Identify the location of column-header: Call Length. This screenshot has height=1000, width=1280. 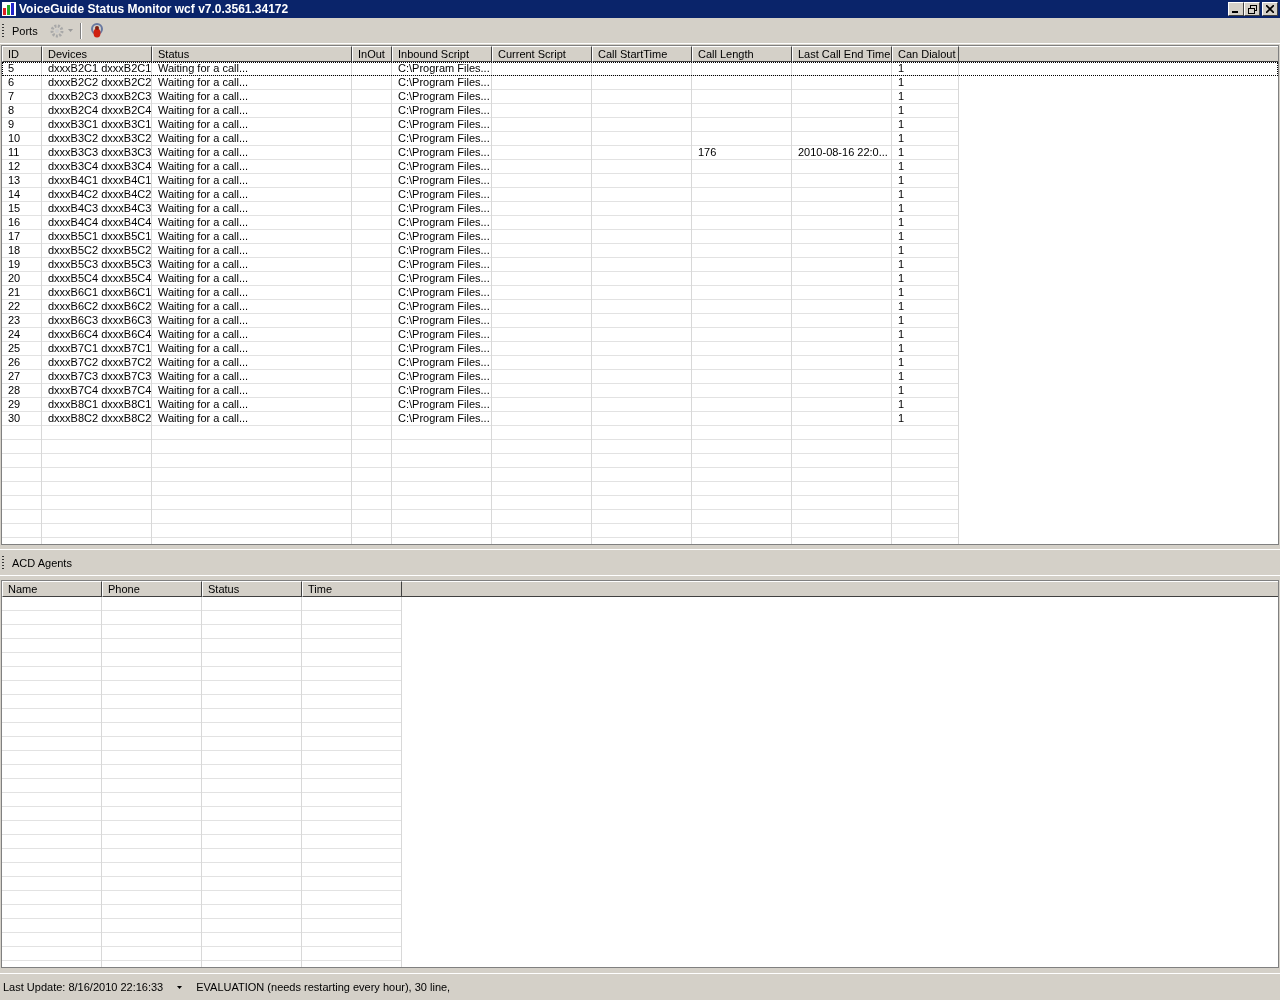
(742, 54).